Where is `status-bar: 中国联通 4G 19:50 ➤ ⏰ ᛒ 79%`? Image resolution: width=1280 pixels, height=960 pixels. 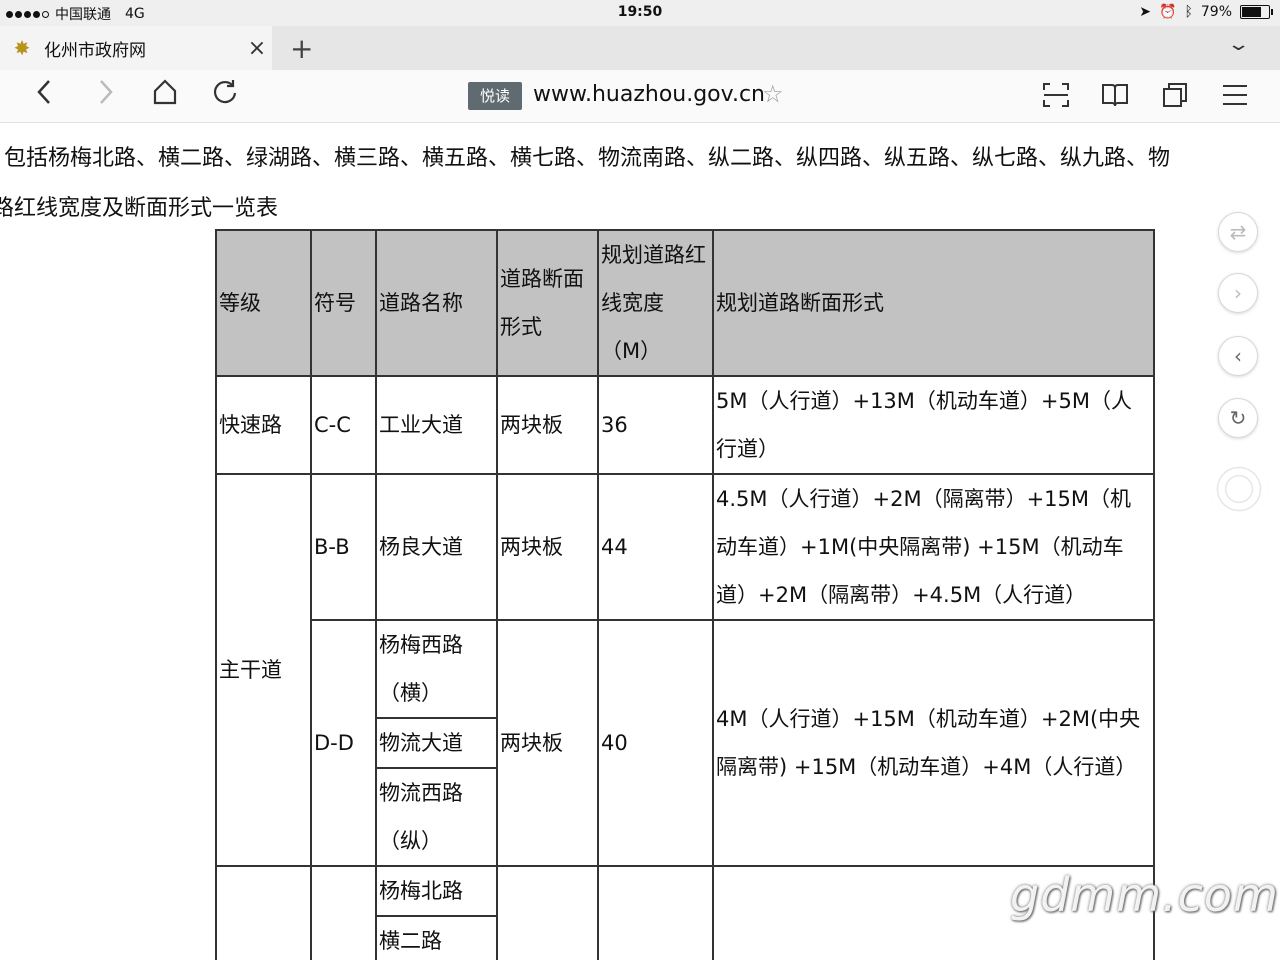
status-bar: 中国联通 4G 19:50 ➤ ⏰ ᛒ 79% is located at coordinates (640, 13).